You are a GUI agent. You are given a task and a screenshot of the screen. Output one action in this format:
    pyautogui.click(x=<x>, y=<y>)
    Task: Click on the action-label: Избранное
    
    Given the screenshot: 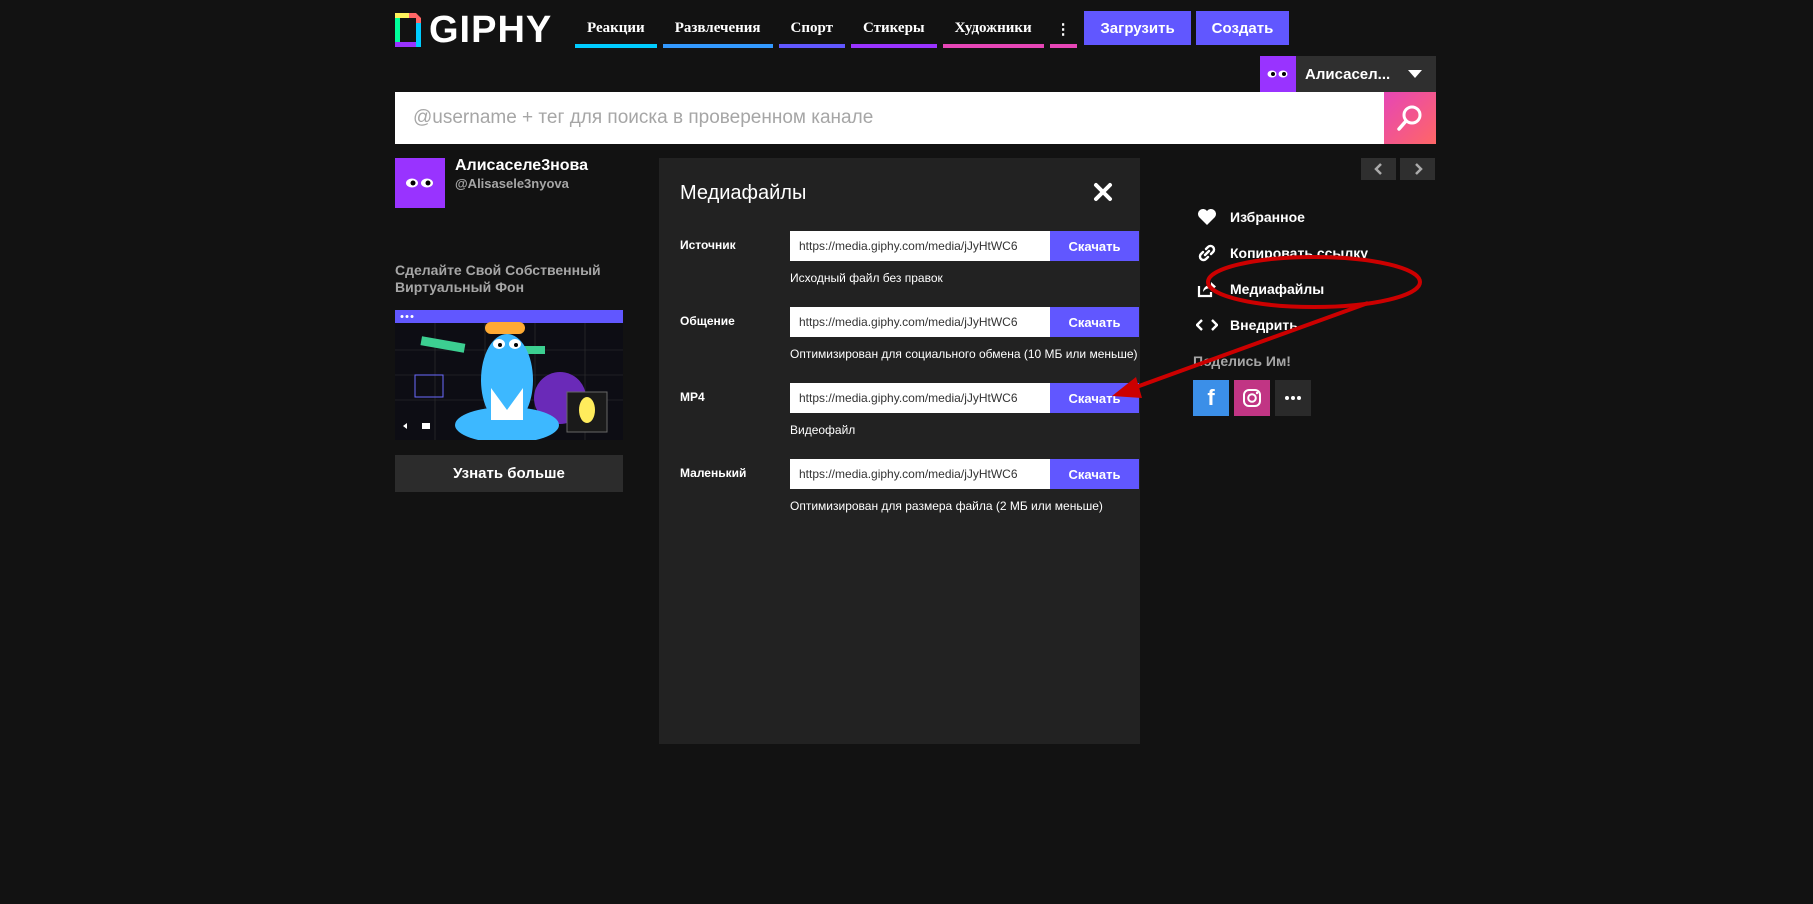 What is the action you would take?
    pyautogui.click(x=1267, y=217)
    